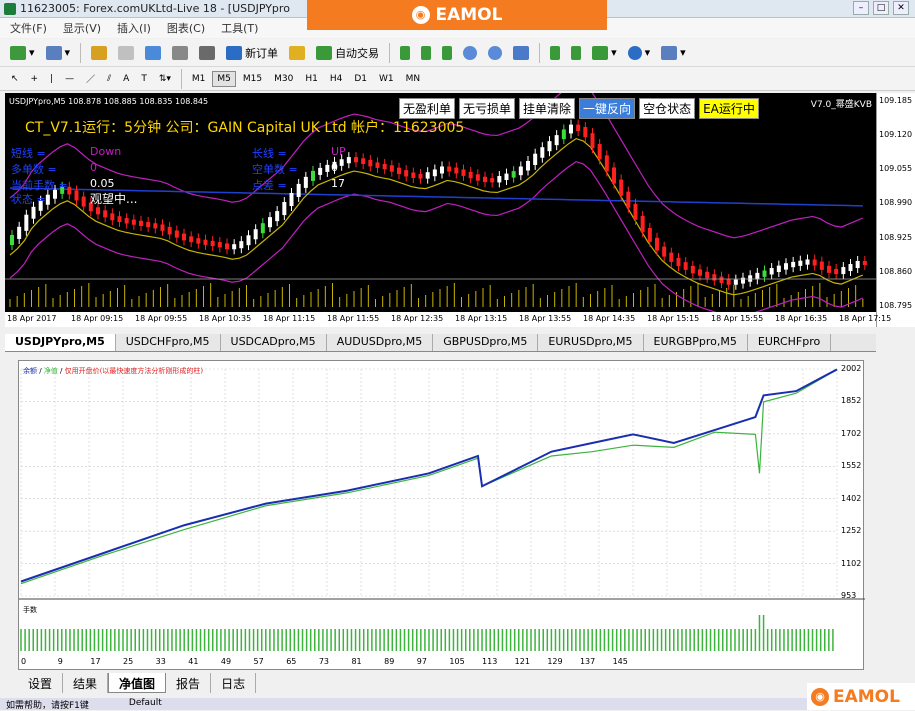 Image resolution: width=915 pixels, height=711 pixels. Describe the element at coordinates (128, 661) in the screenshot. I see `x-tick: 25` at that location.